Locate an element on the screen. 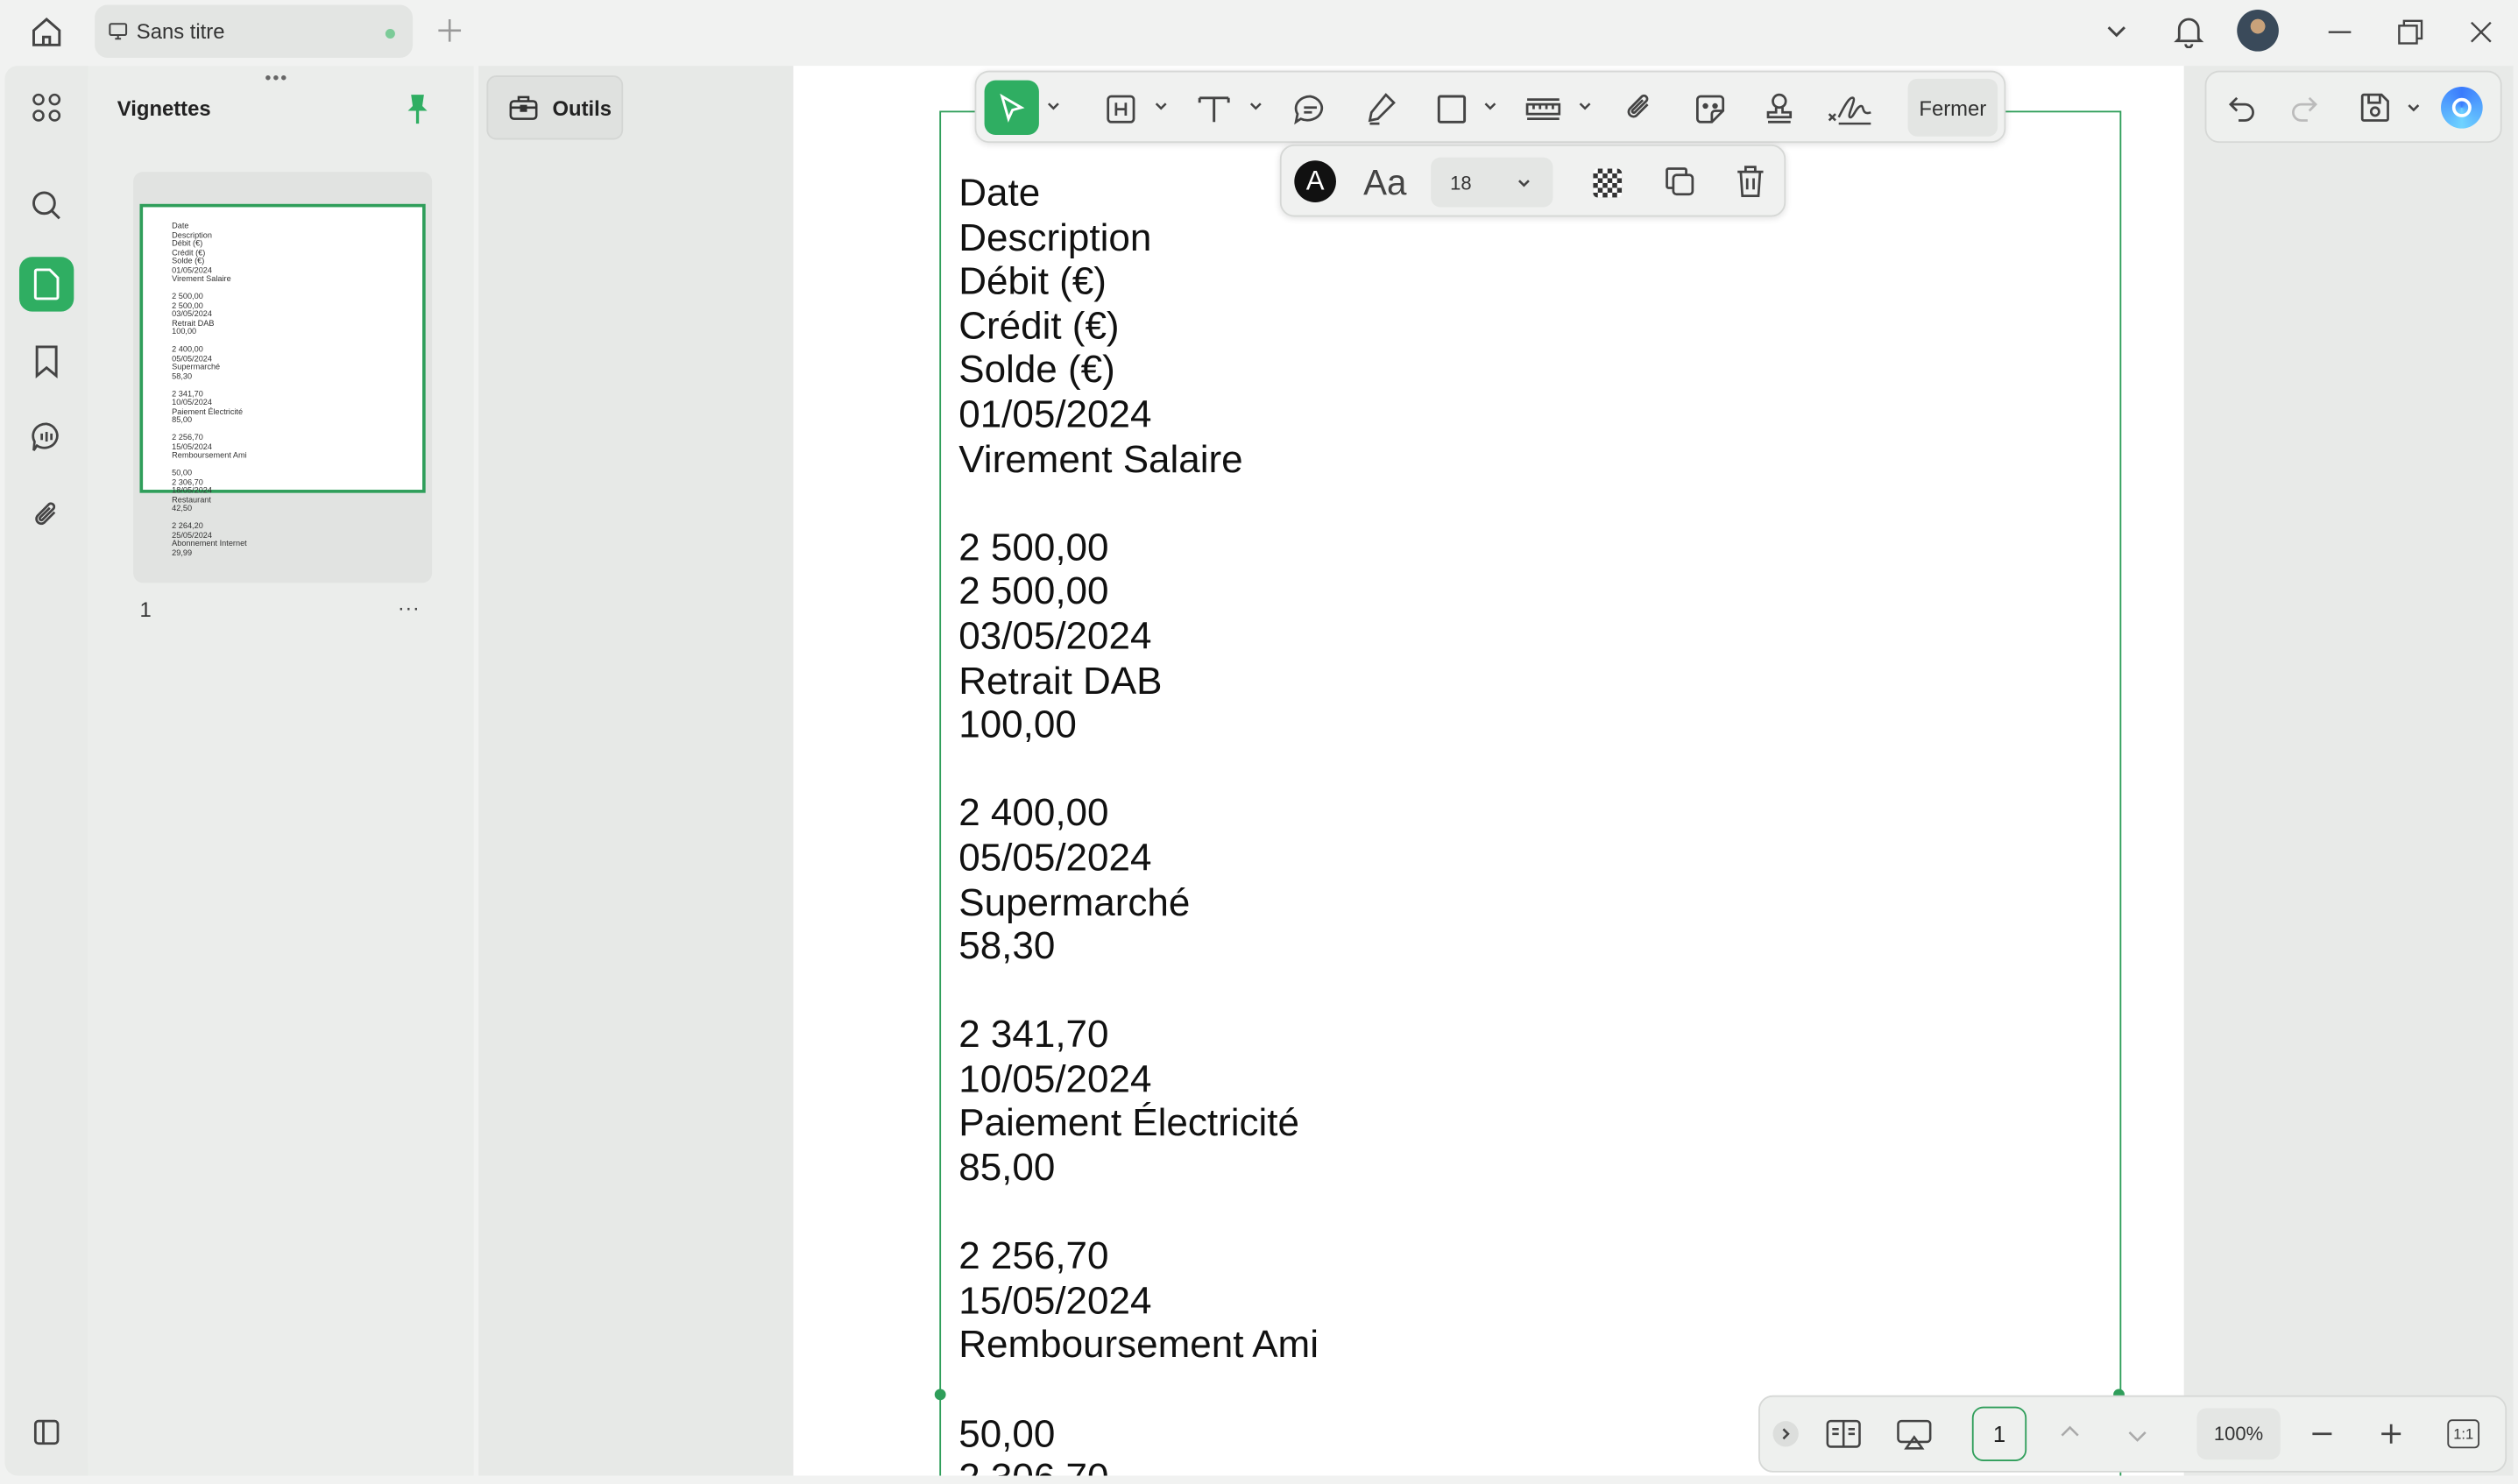 The height and width of the screenshot is (1484, 2518). font-color-icon: A is located at coordinates (1315, 180).